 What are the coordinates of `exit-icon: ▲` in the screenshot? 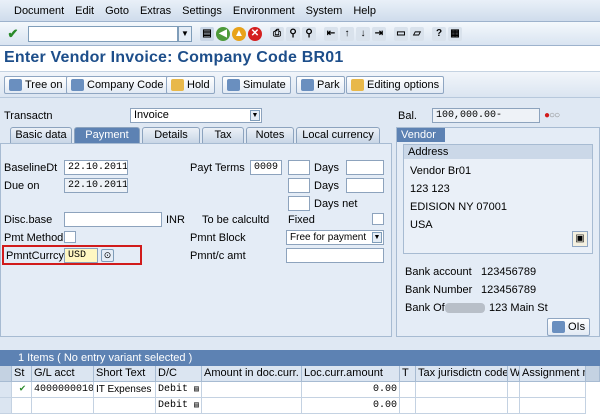 It's located at (239, 34).